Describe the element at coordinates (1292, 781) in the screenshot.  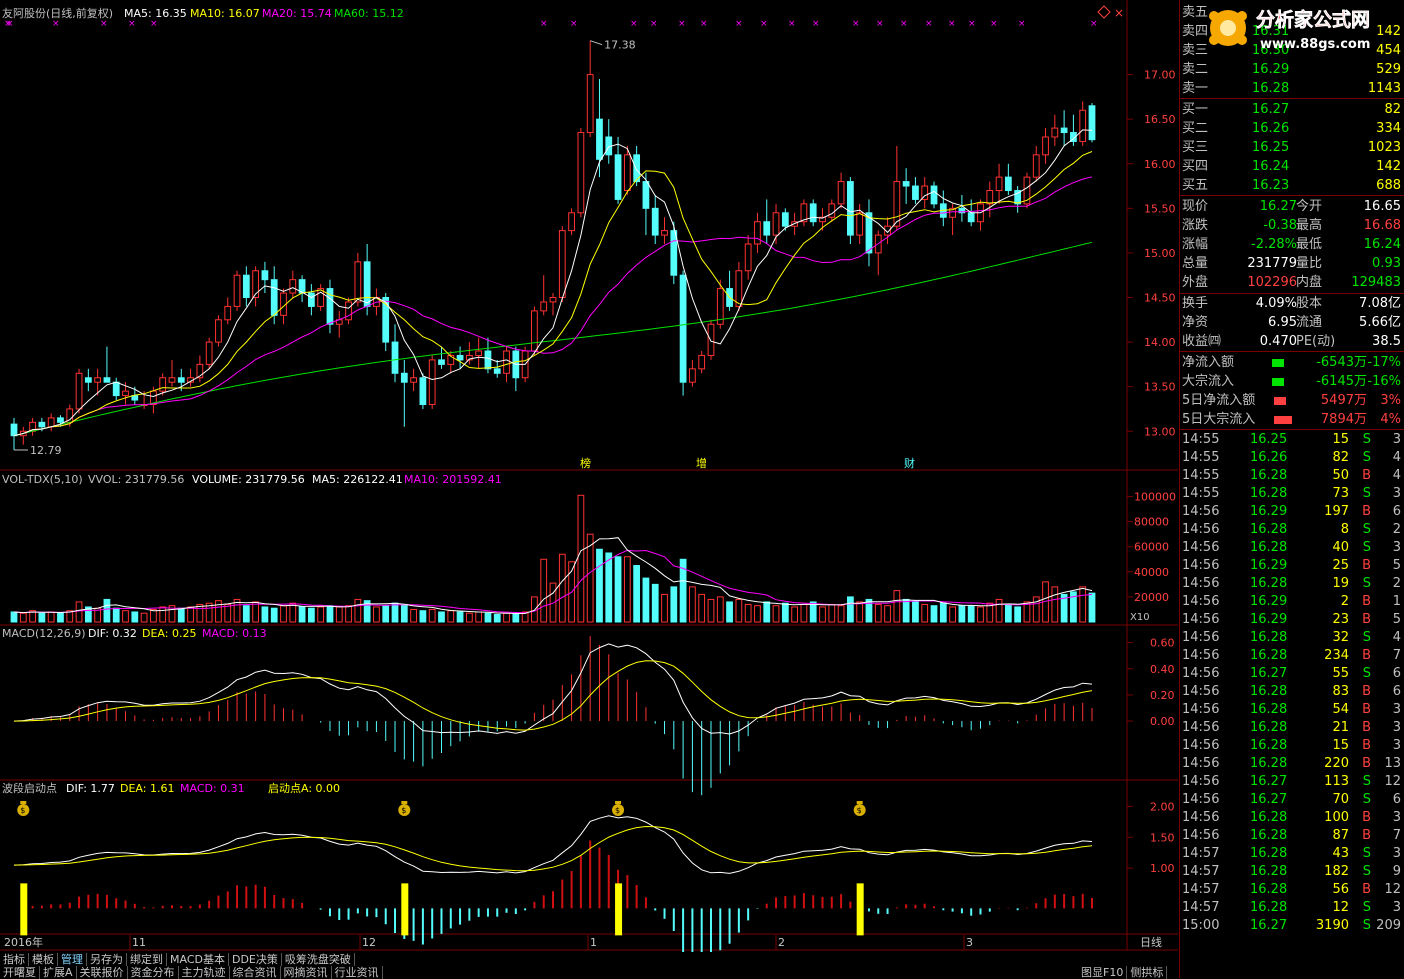
I see `tick-row: 14:56 16.27 113 S 12` at that location.